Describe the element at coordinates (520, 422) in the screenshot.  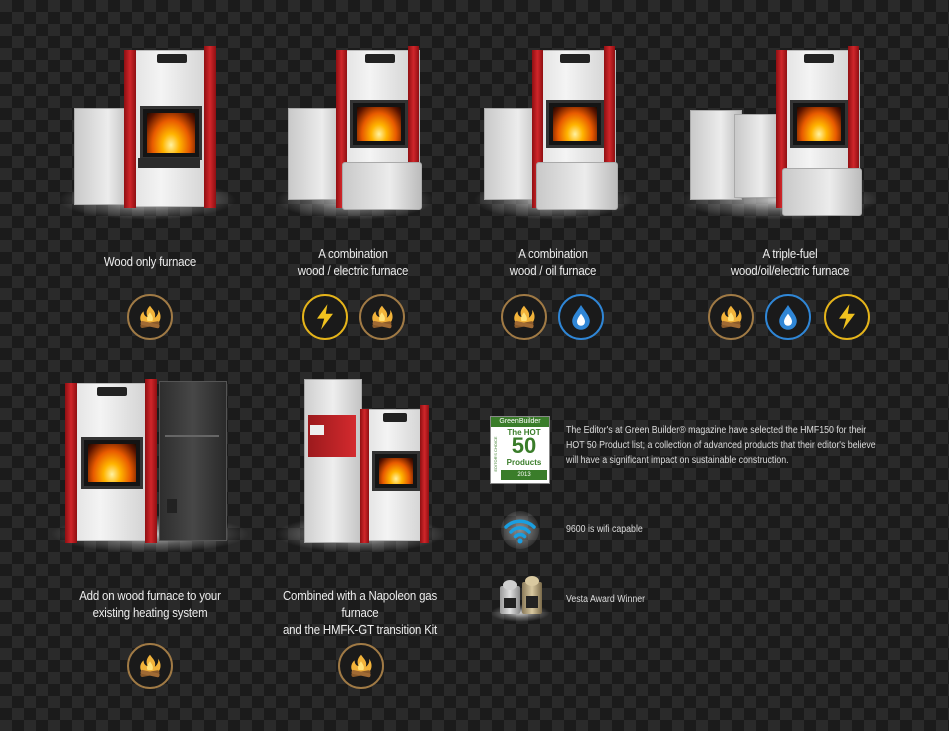
I see `badge-brand: GreenBuilder` at that location.